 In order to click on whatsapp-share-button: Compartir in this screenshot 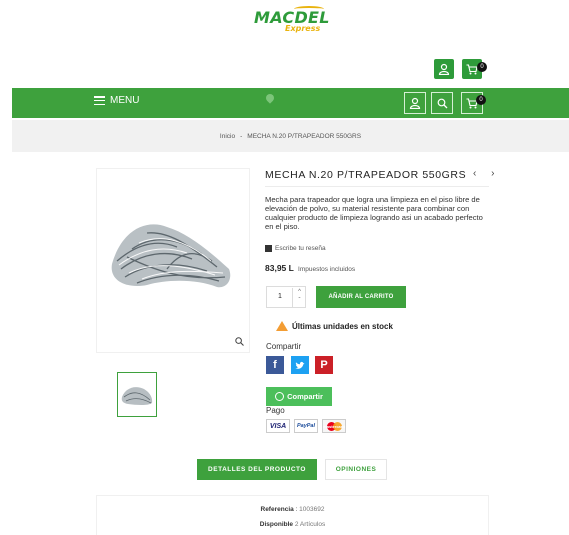, I will do `click(299, 396)`.